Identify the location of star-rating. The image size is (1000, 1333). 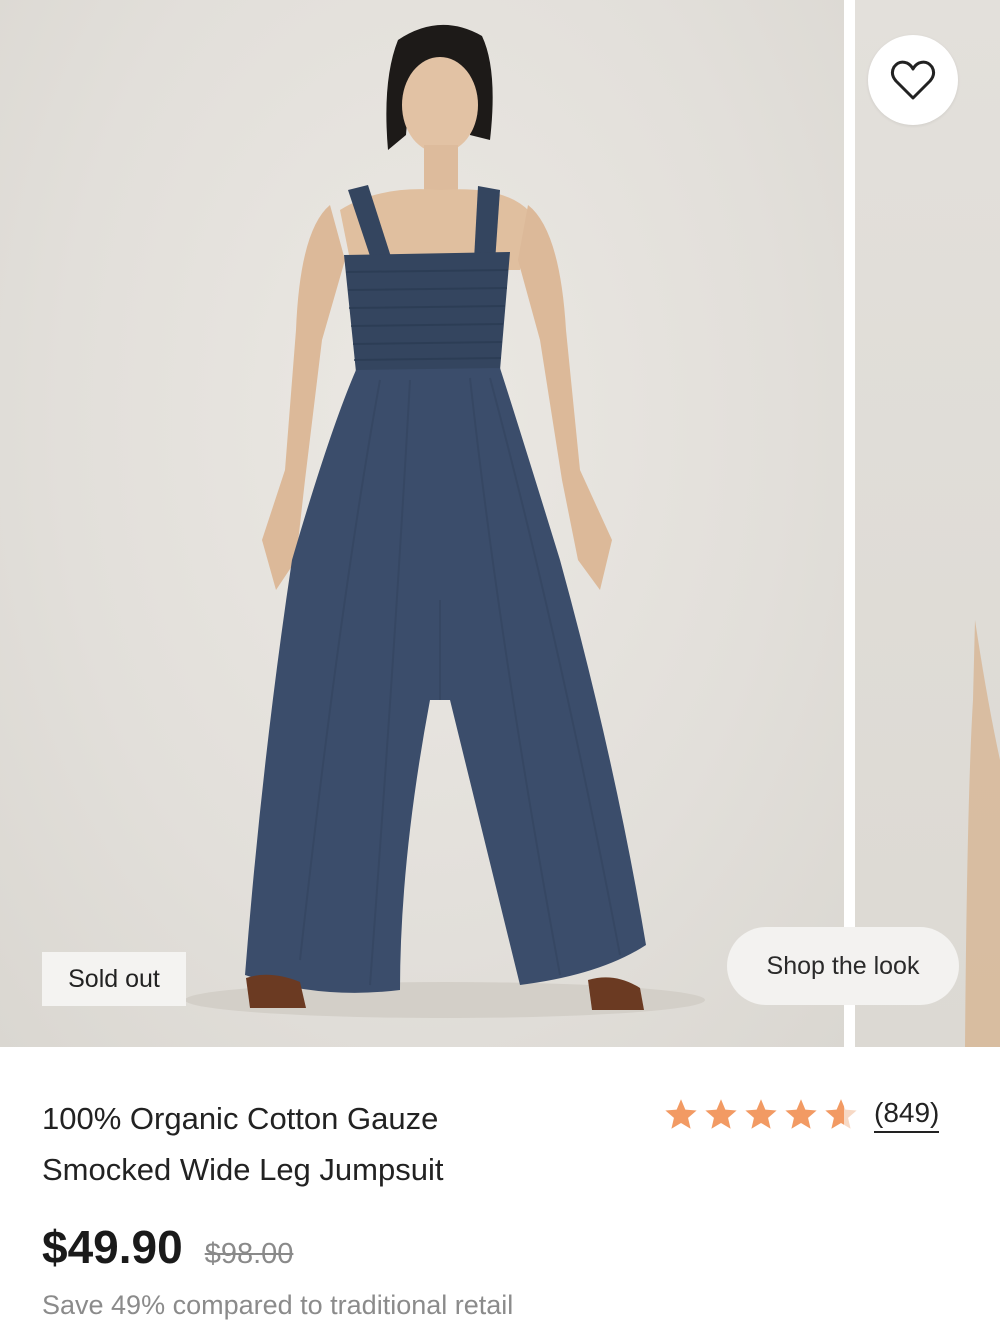
(761, 1115).